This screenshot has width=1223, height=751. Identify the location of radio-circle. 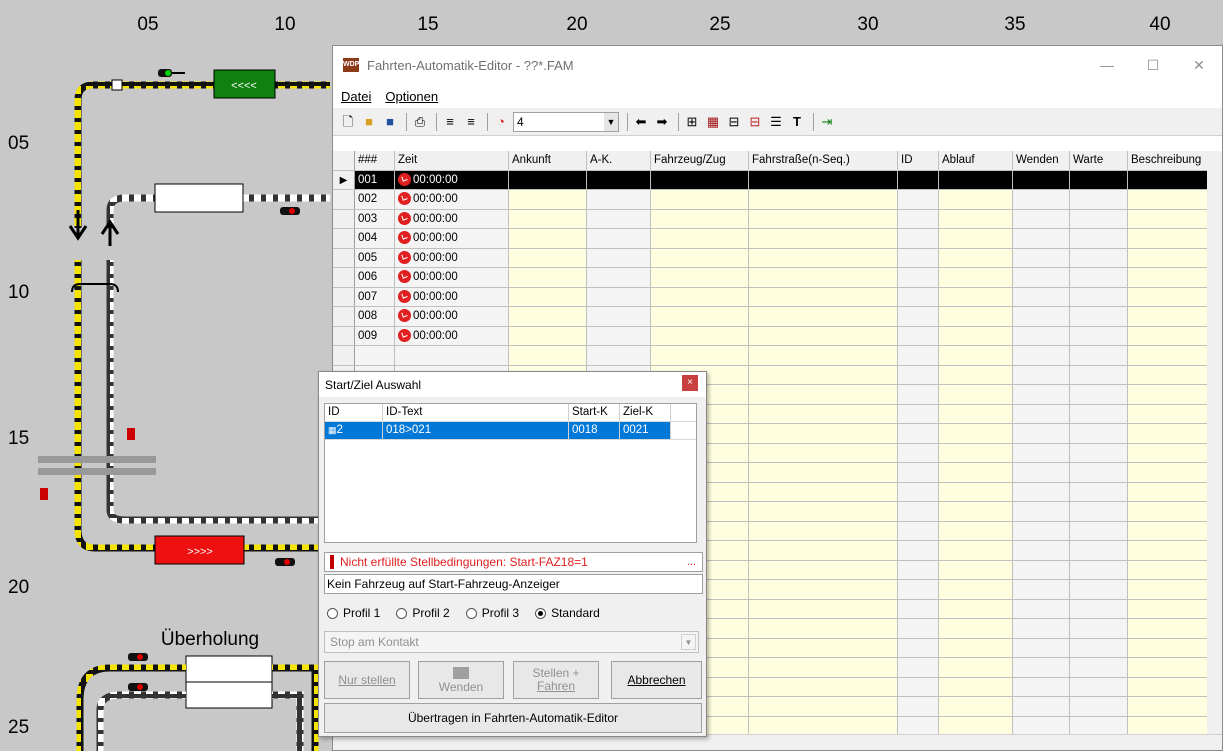
(332, 613).